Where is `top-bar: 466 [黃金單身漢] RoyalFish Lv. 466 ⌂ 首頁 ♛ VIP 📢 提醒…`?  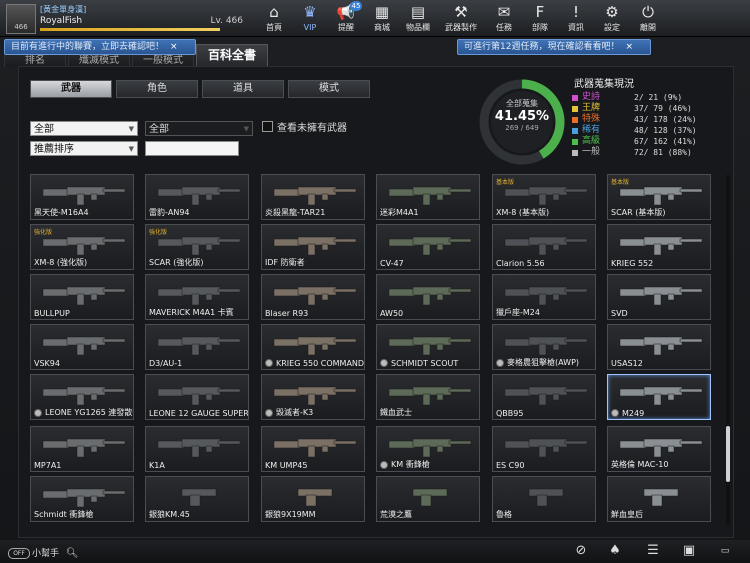
top-bar: 466 [黃金單身漢] RoyalFish Lv. 466 ⌂ 首頁 ♛ VIP 📢 提醒… is located at coordinates (375, 18).